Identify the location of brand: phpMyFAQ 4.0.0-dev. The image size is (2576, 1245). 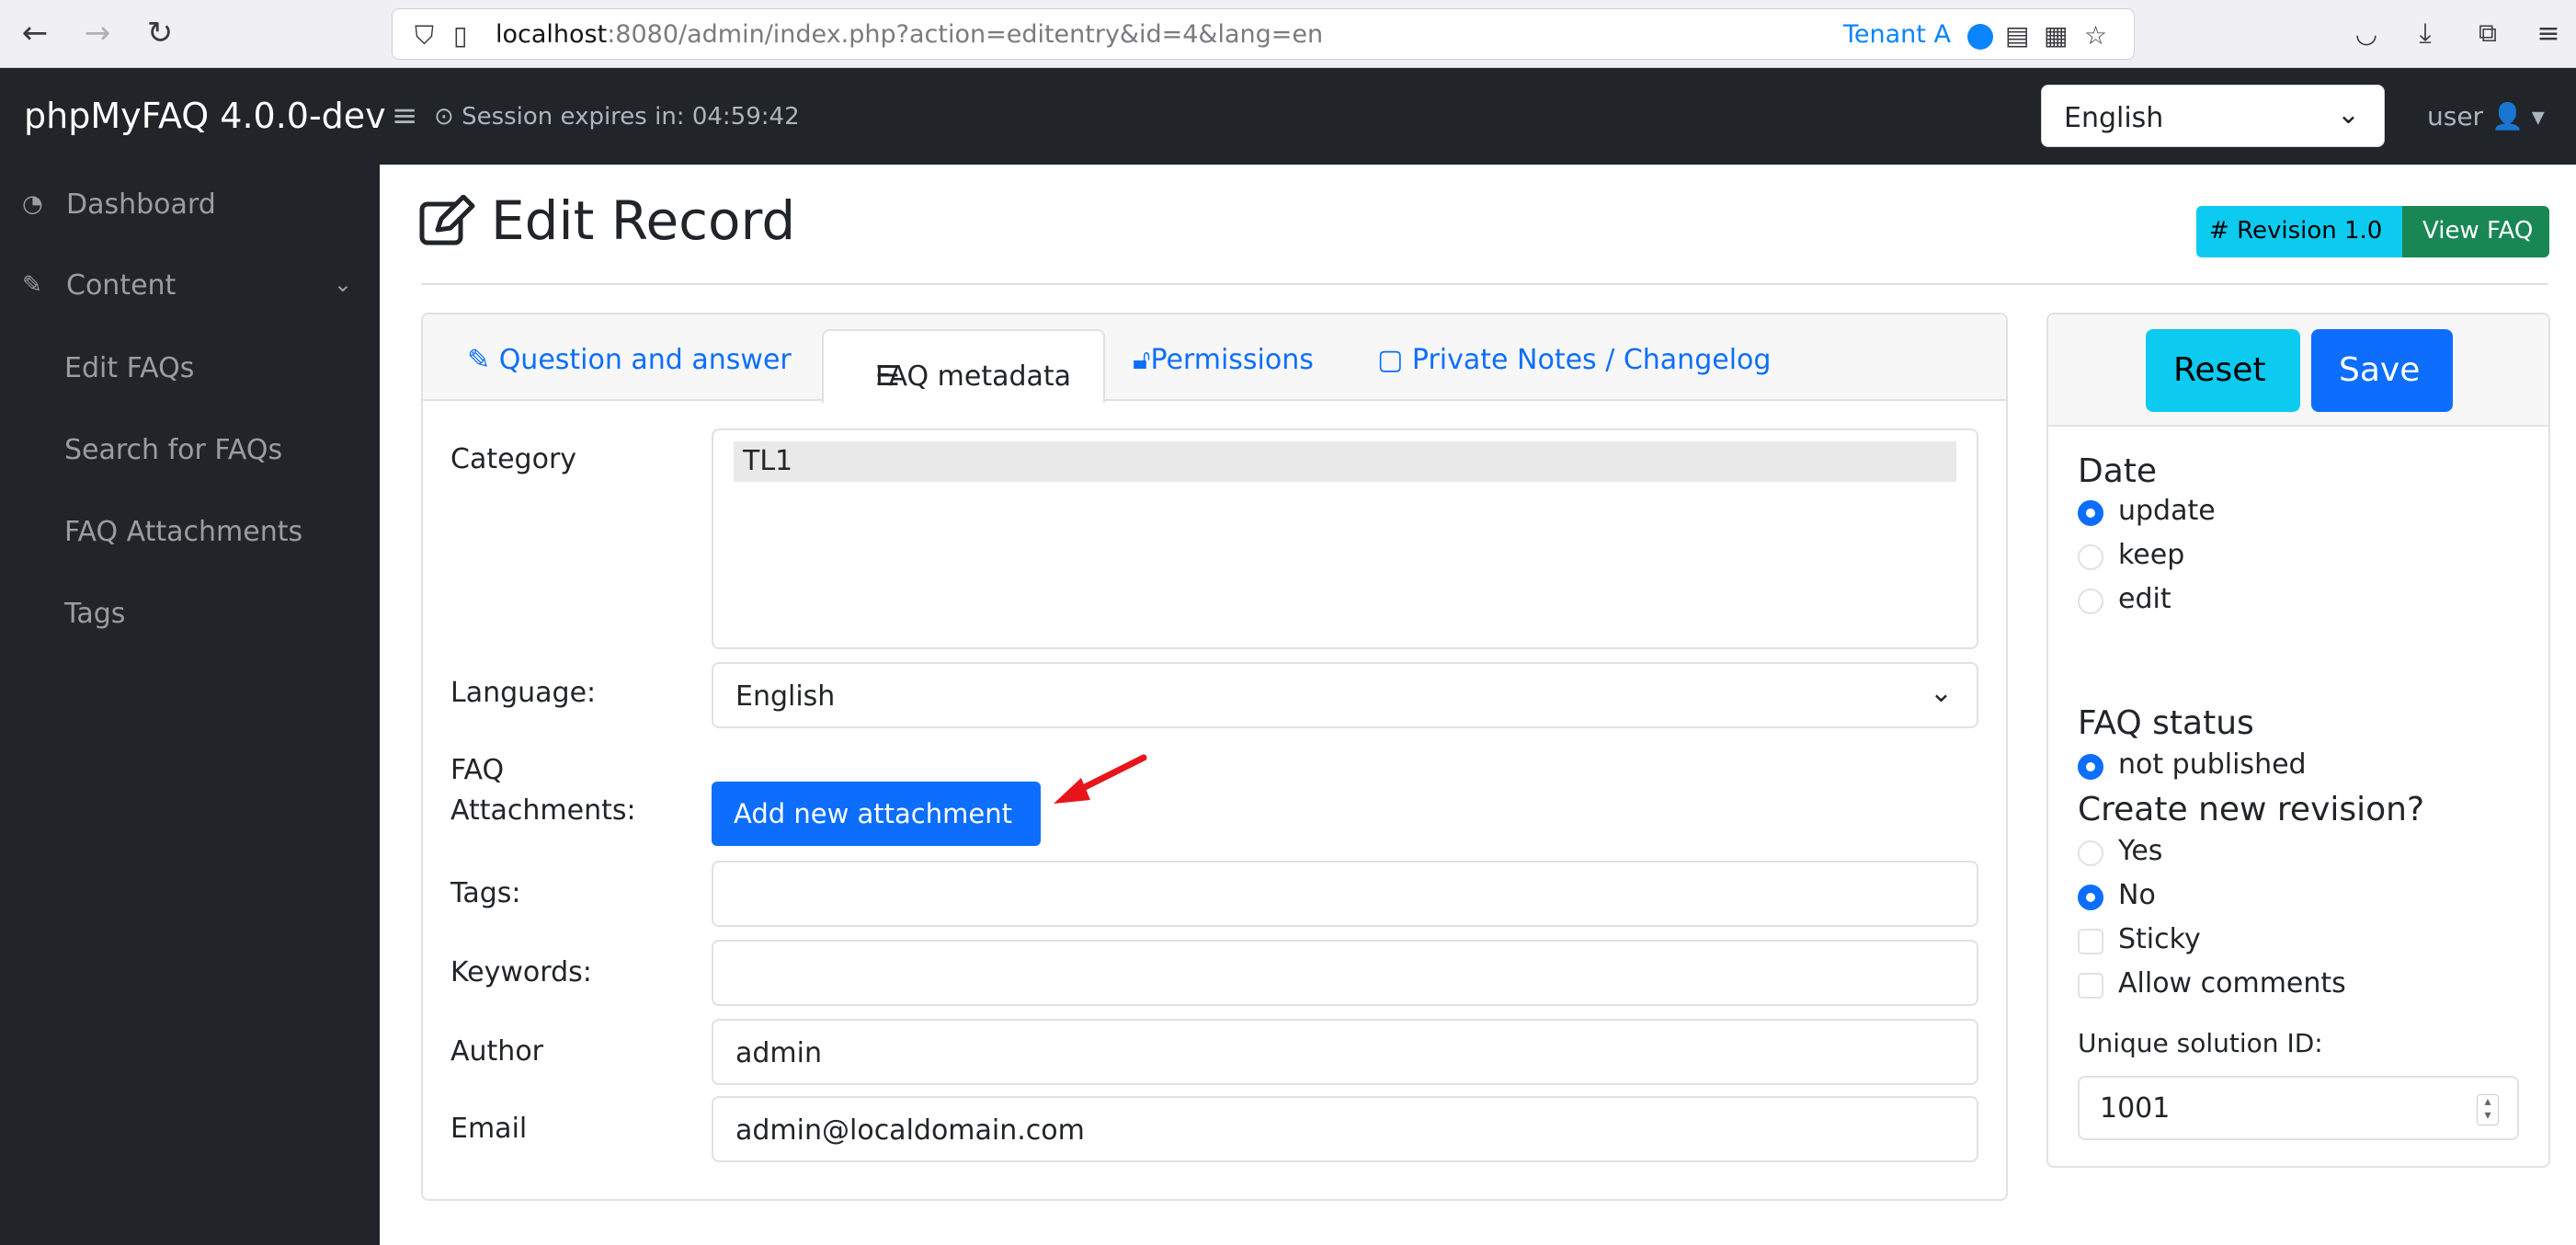
(205, 116).